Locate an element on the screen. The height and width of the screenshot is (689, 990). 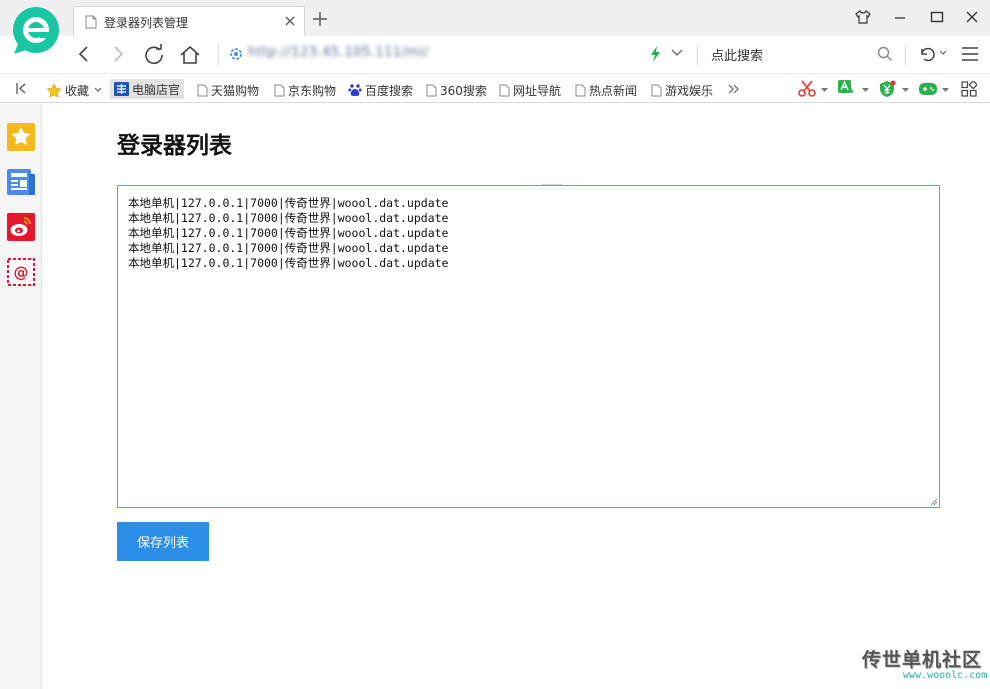
bookmark-360search: 360搜索 is located at coordinates (456, 90).